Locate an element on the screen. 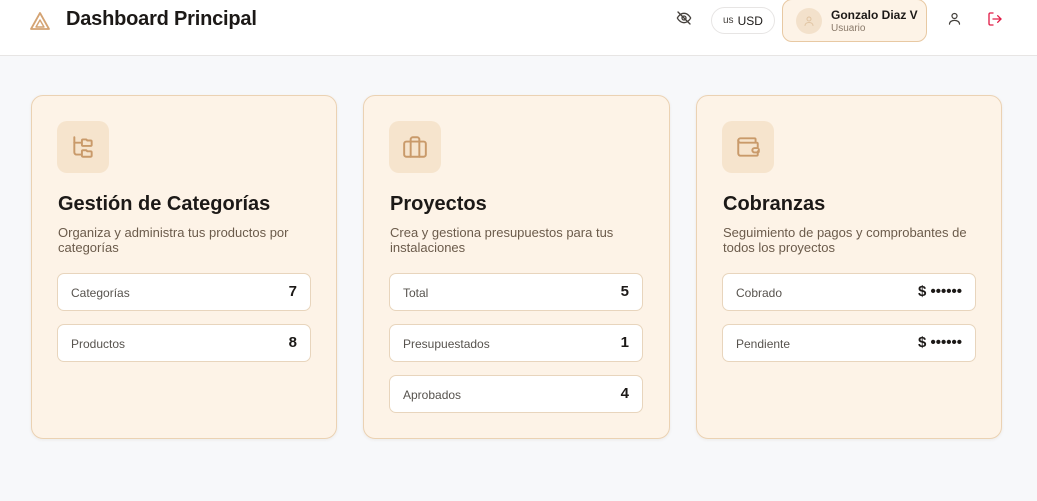  logout-button is located at coordinates (995, 21).